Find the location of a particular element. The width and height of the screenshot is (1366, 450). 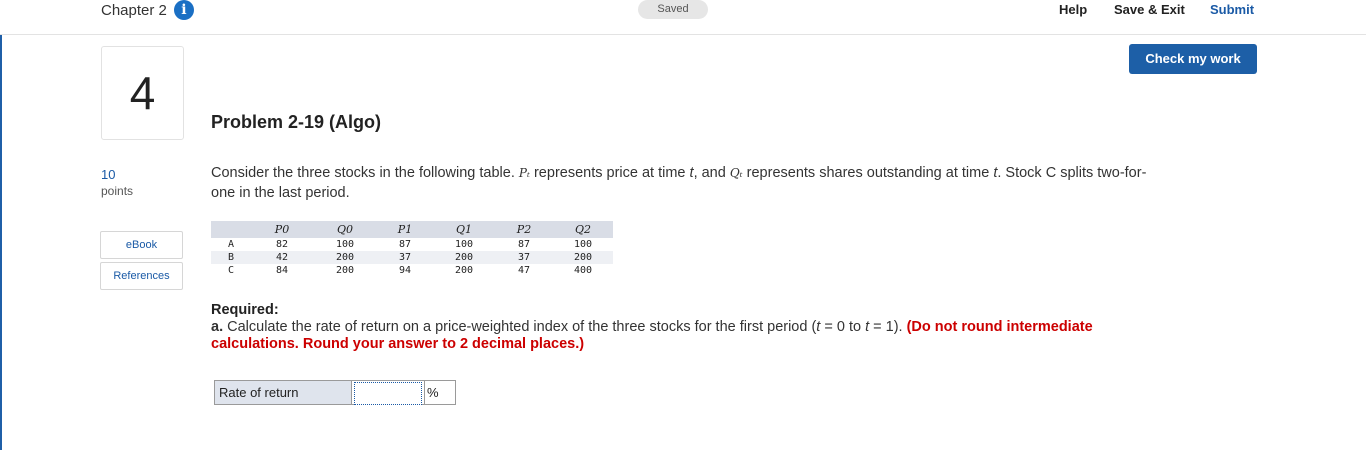

table-header-cell: P2 is located at coordinates (524, 229).